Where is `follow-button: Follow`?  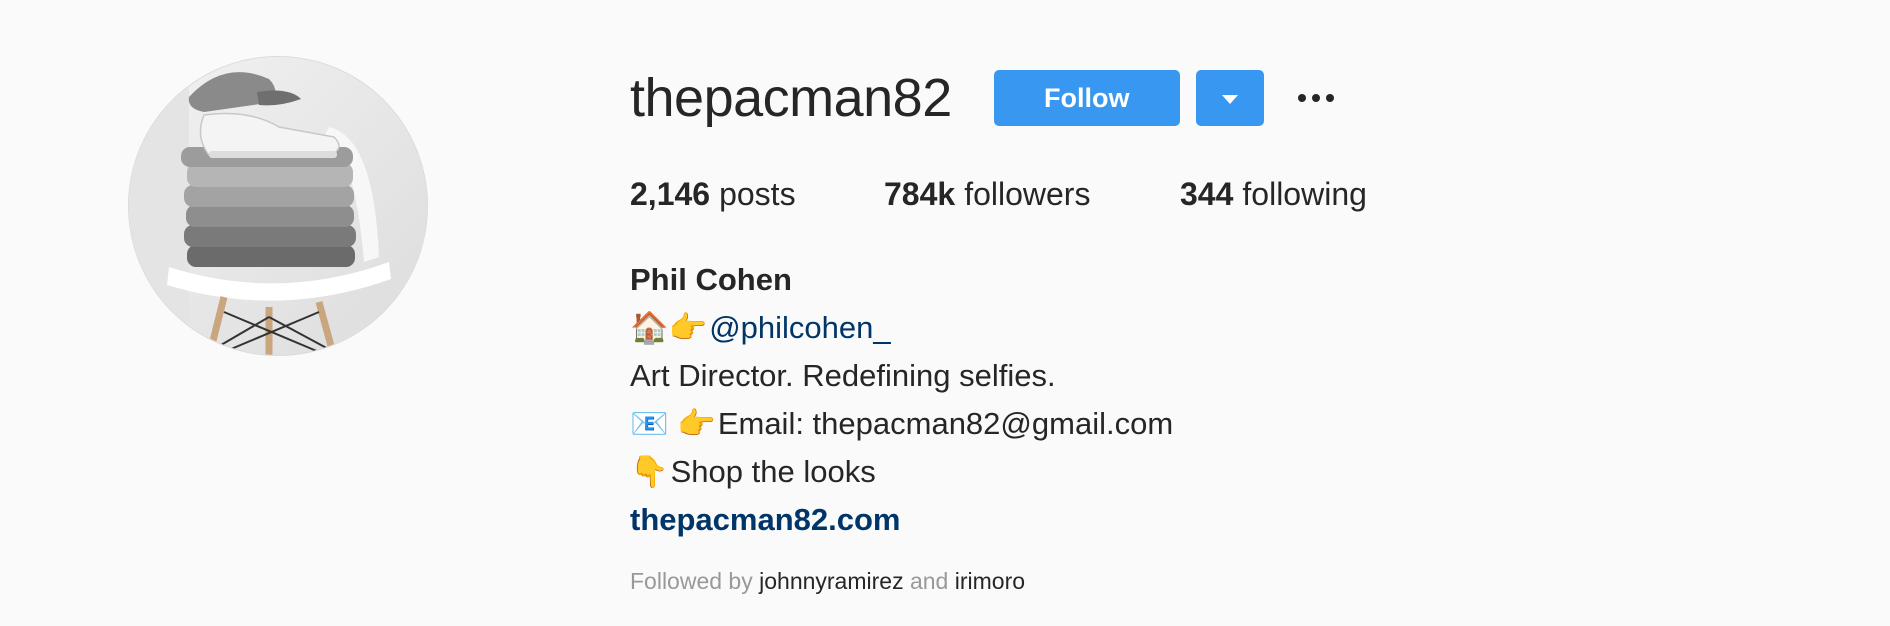
follow-button: Follow is located at coordinates (1086, 98).